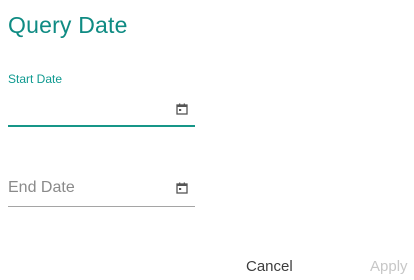 The height and width of the screenshot is (280, 414). I want to click on apply-button: Apply, so click(389, 266).